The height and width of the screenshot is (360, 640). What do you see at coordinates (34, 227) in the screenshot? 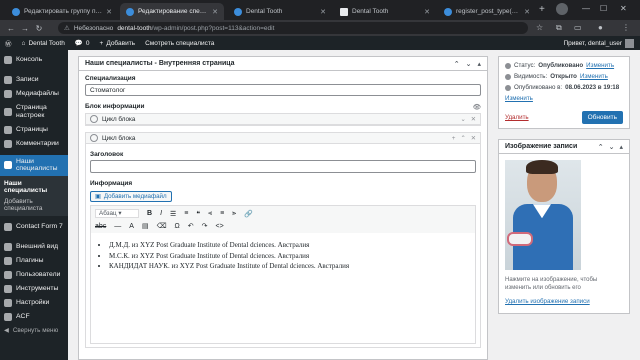
I see `sidebar-item-contact-form: Contact Form 7` at bounding box center [34, 227].